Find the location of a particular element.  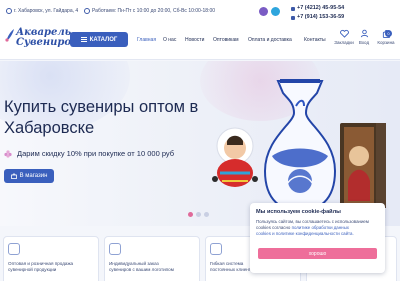

slider-dot-active is located at coordinates (190, 214).